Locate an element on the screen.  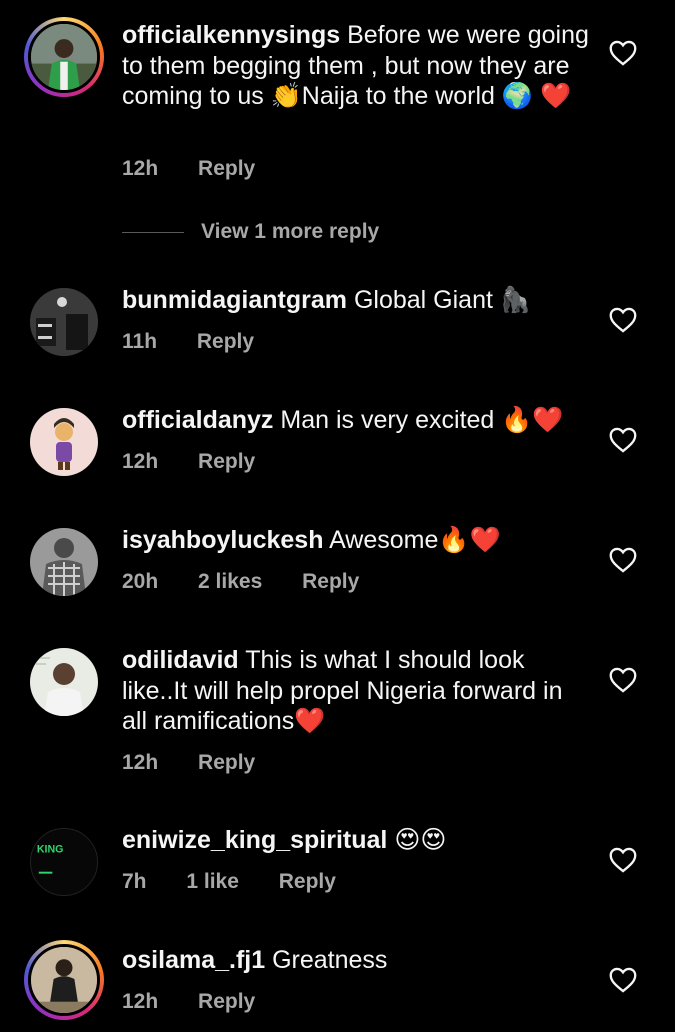
comment-username: officialkennysings is located at coordinates (231, 35).